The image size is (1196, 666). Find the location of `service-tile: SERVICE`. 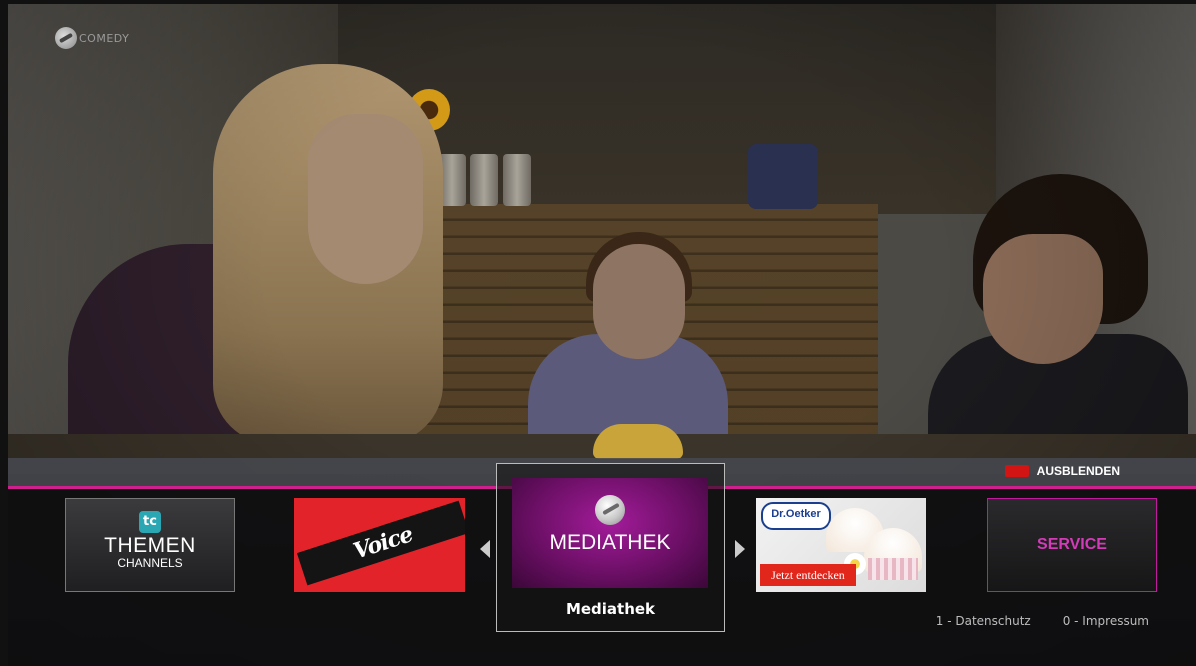

service-tile: SERVICE is located at coordinates (1072, 545).